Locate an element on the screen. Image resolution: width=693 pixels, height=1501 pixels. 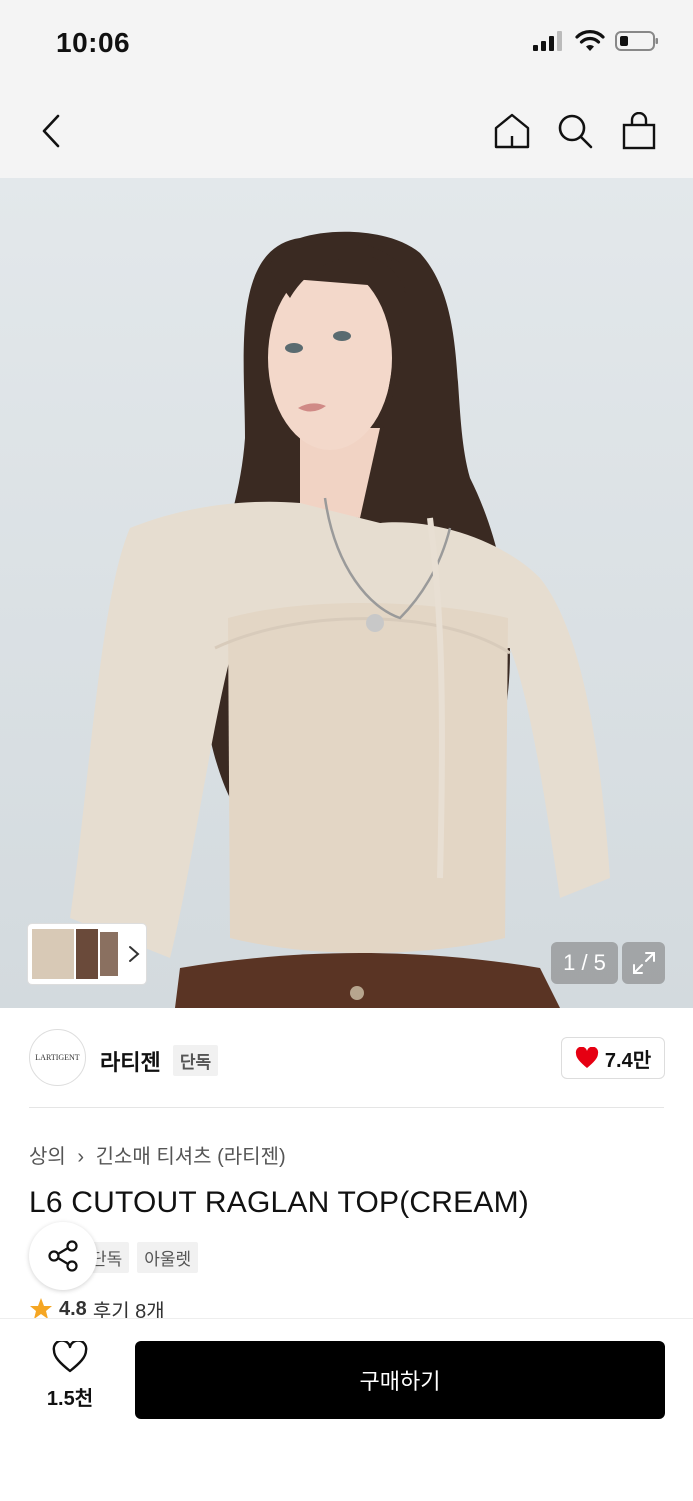
shopping-bag-icon is located at coordinates (639, 131).